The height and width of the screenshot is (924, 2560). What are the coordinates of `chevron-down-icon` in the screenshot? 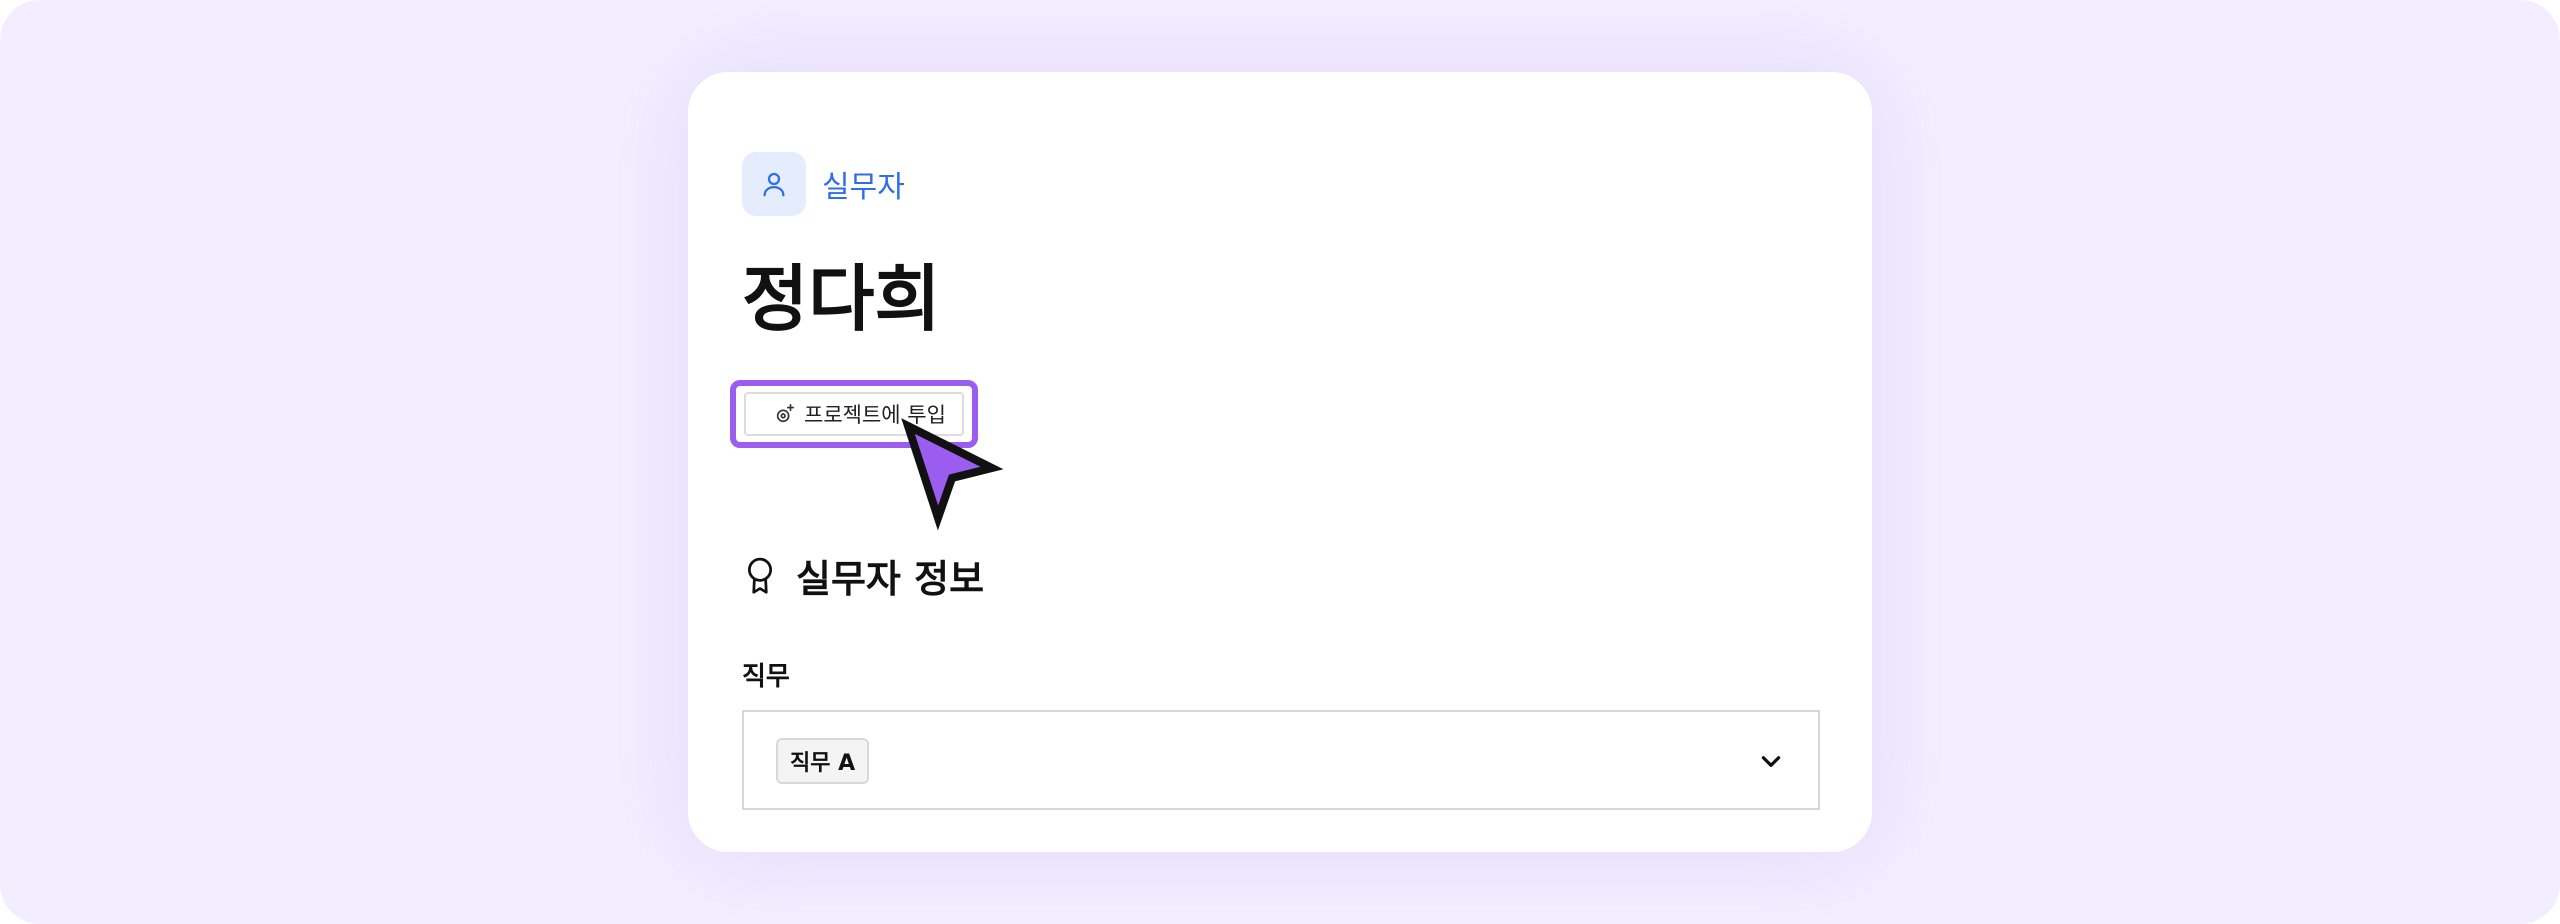 It's located at (1771, 761).